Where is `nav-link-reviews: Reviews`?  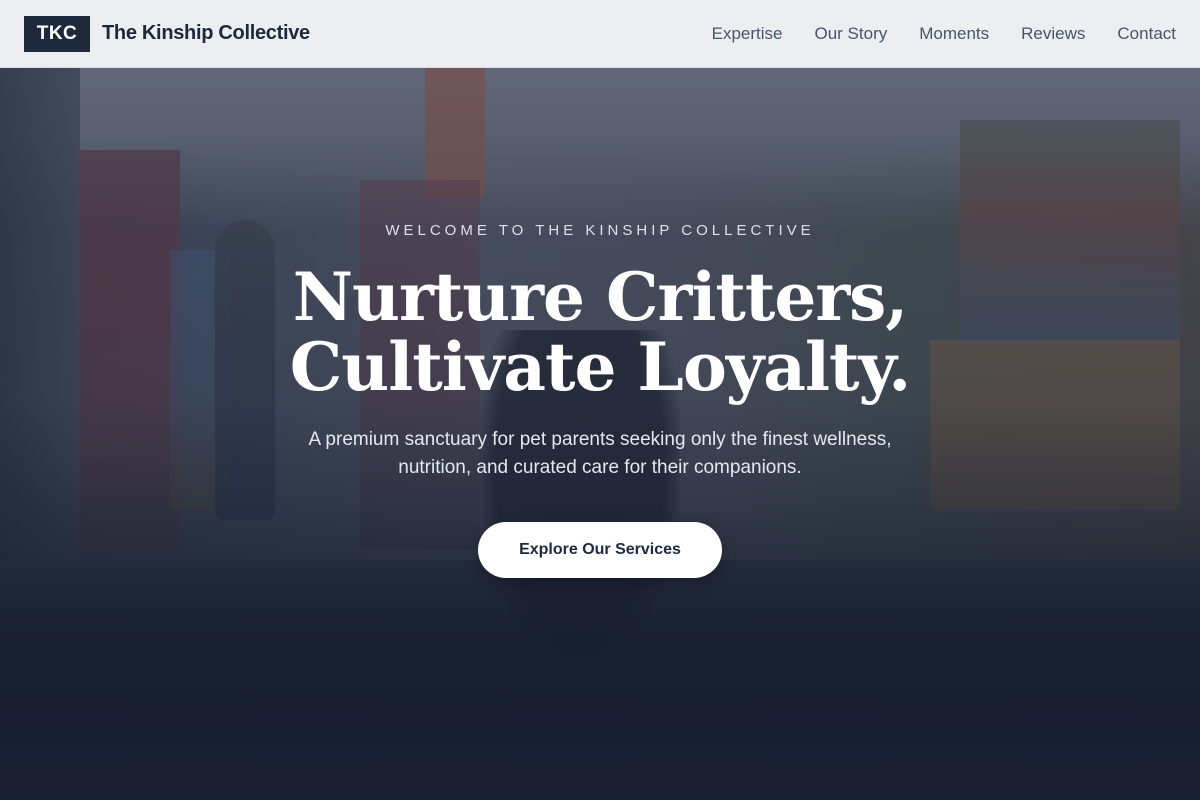
nav-link-reviews: Reviews is located at coordinates (1053, 34).